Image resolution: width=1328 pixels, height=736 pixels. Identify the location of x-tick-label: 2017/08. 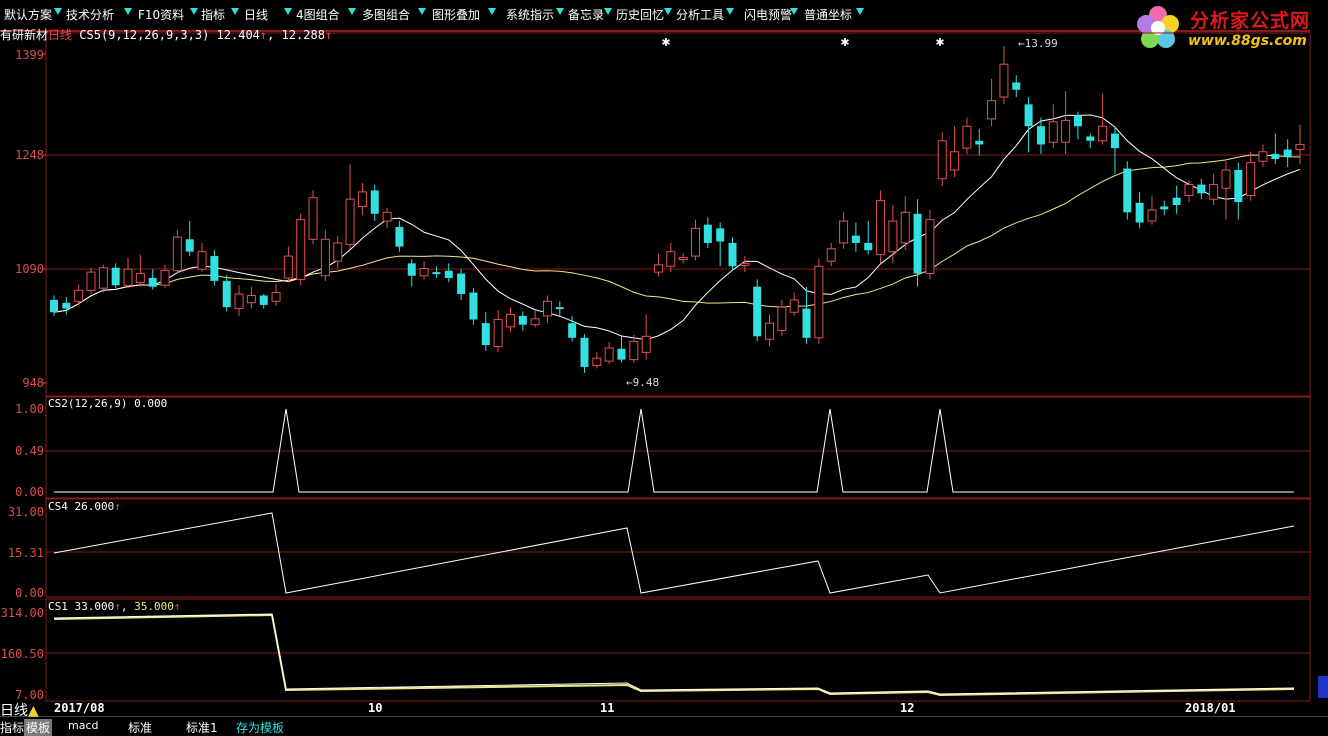
(79, 708).